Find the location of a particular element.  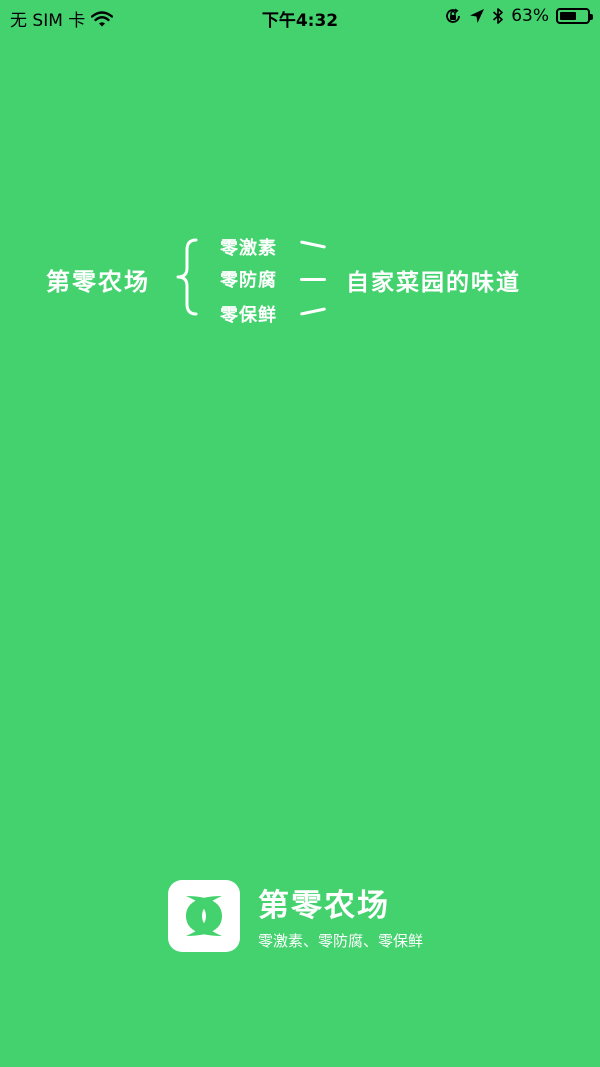

app-name: 第零农场 is located at coordinates (324, 906).